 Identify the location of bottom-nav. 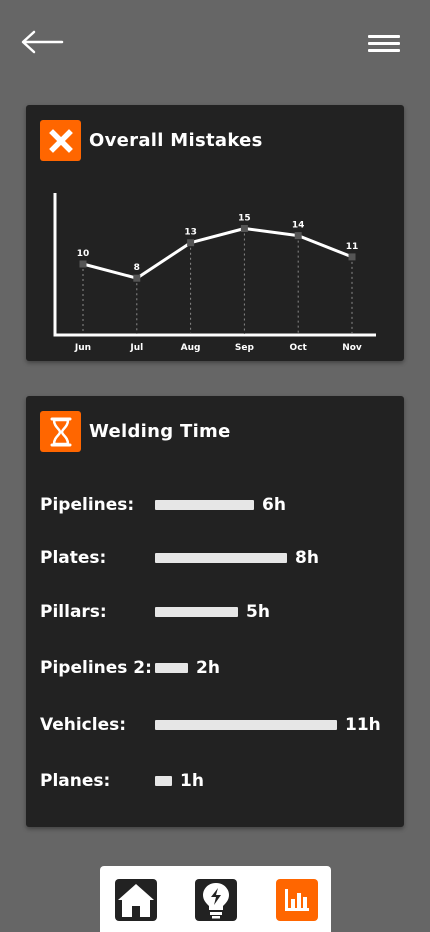
(215, 899).